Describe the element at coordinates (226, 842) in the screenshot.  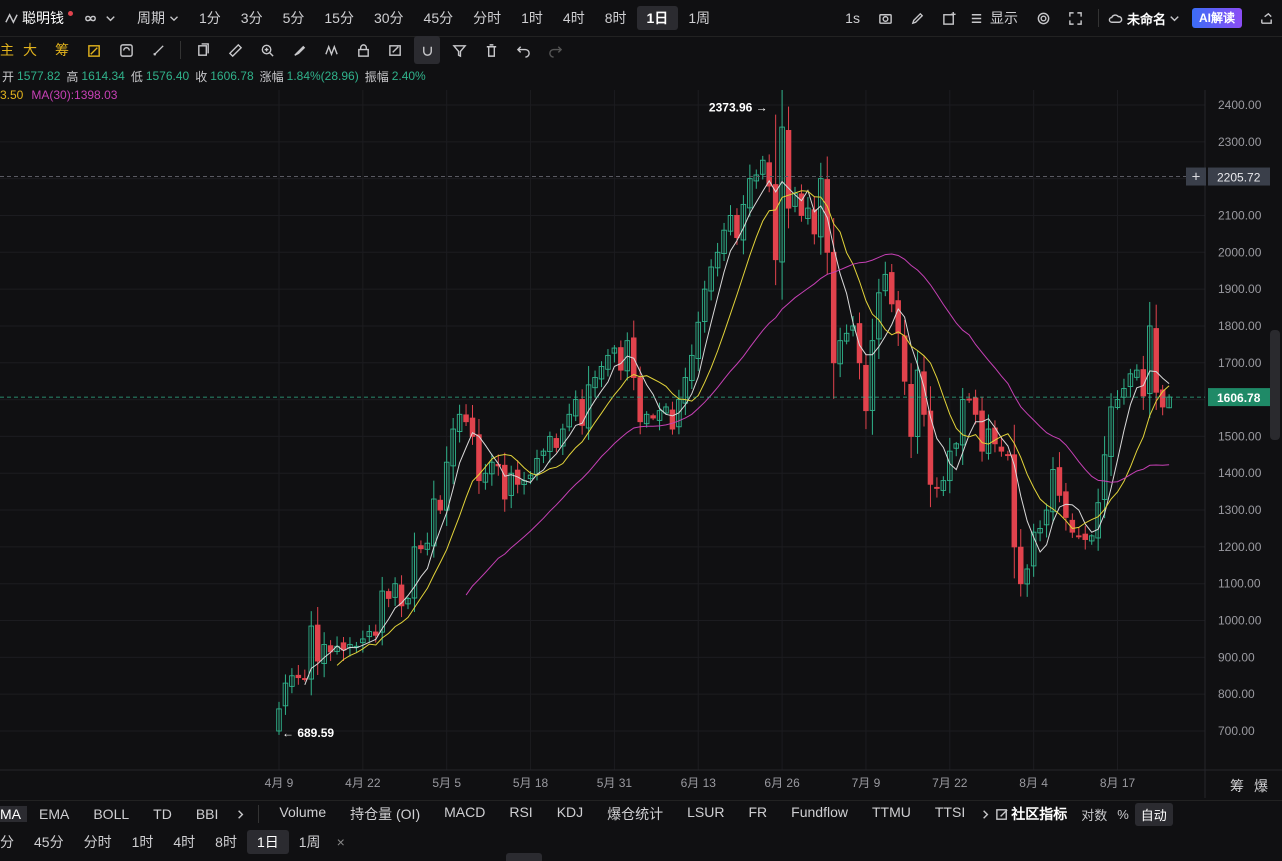
I see `period-item-5: 8时` at that location.